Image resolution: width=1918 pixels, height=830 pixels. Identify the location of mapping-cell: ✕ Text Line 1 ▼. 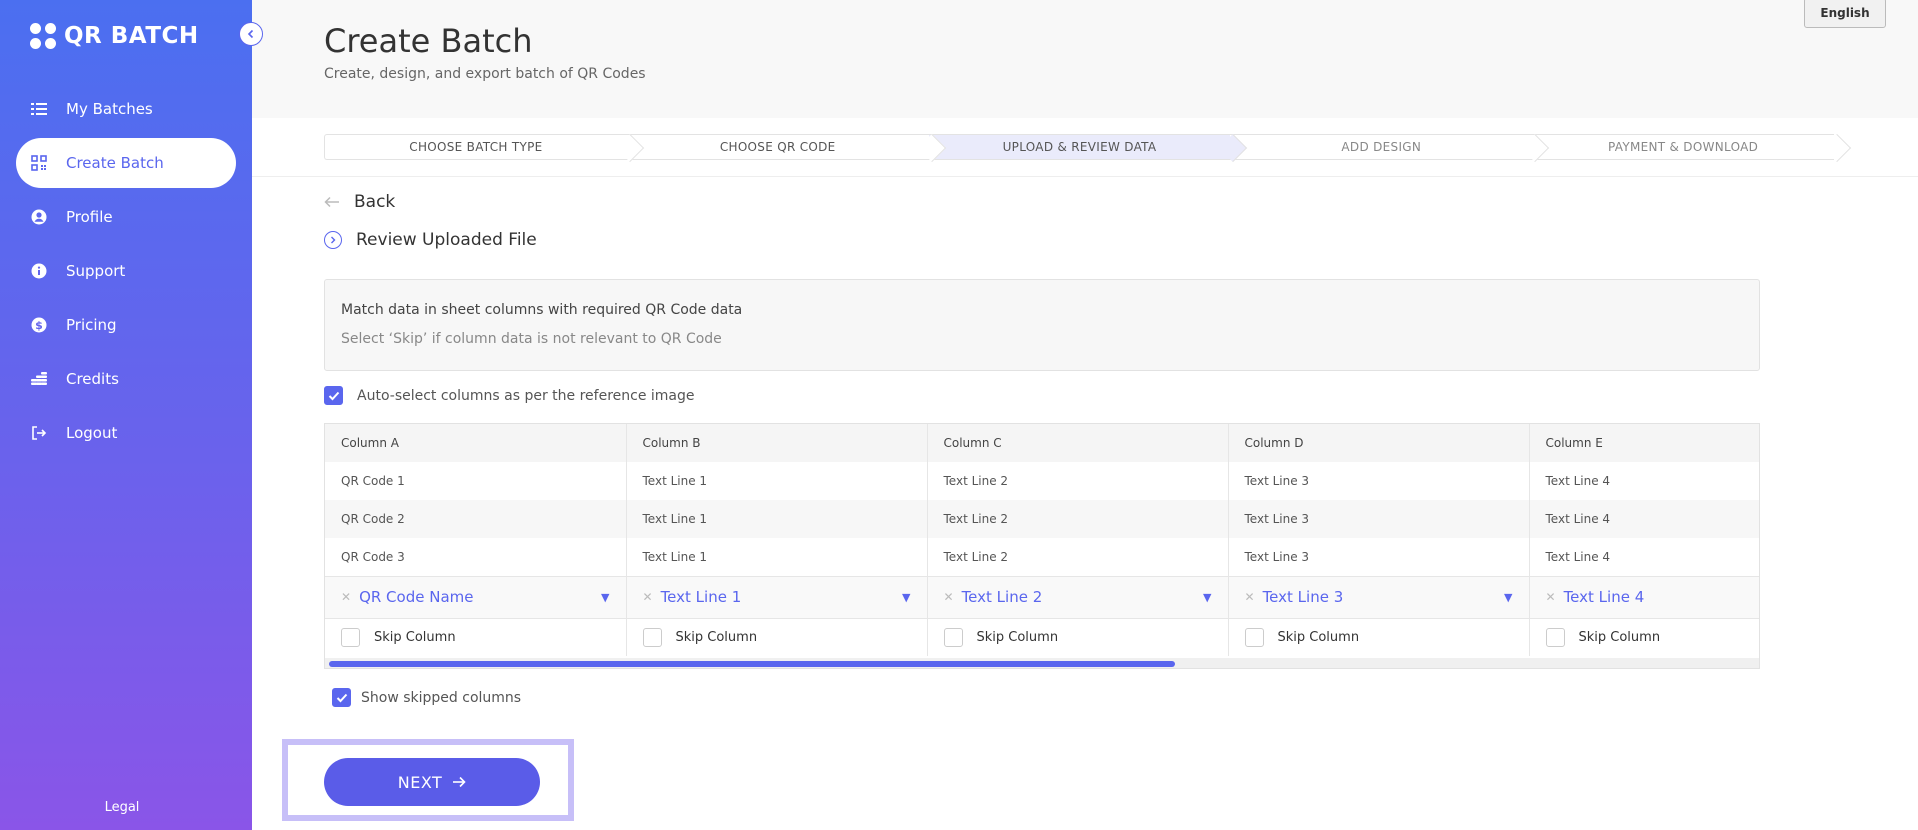
(777, 596).